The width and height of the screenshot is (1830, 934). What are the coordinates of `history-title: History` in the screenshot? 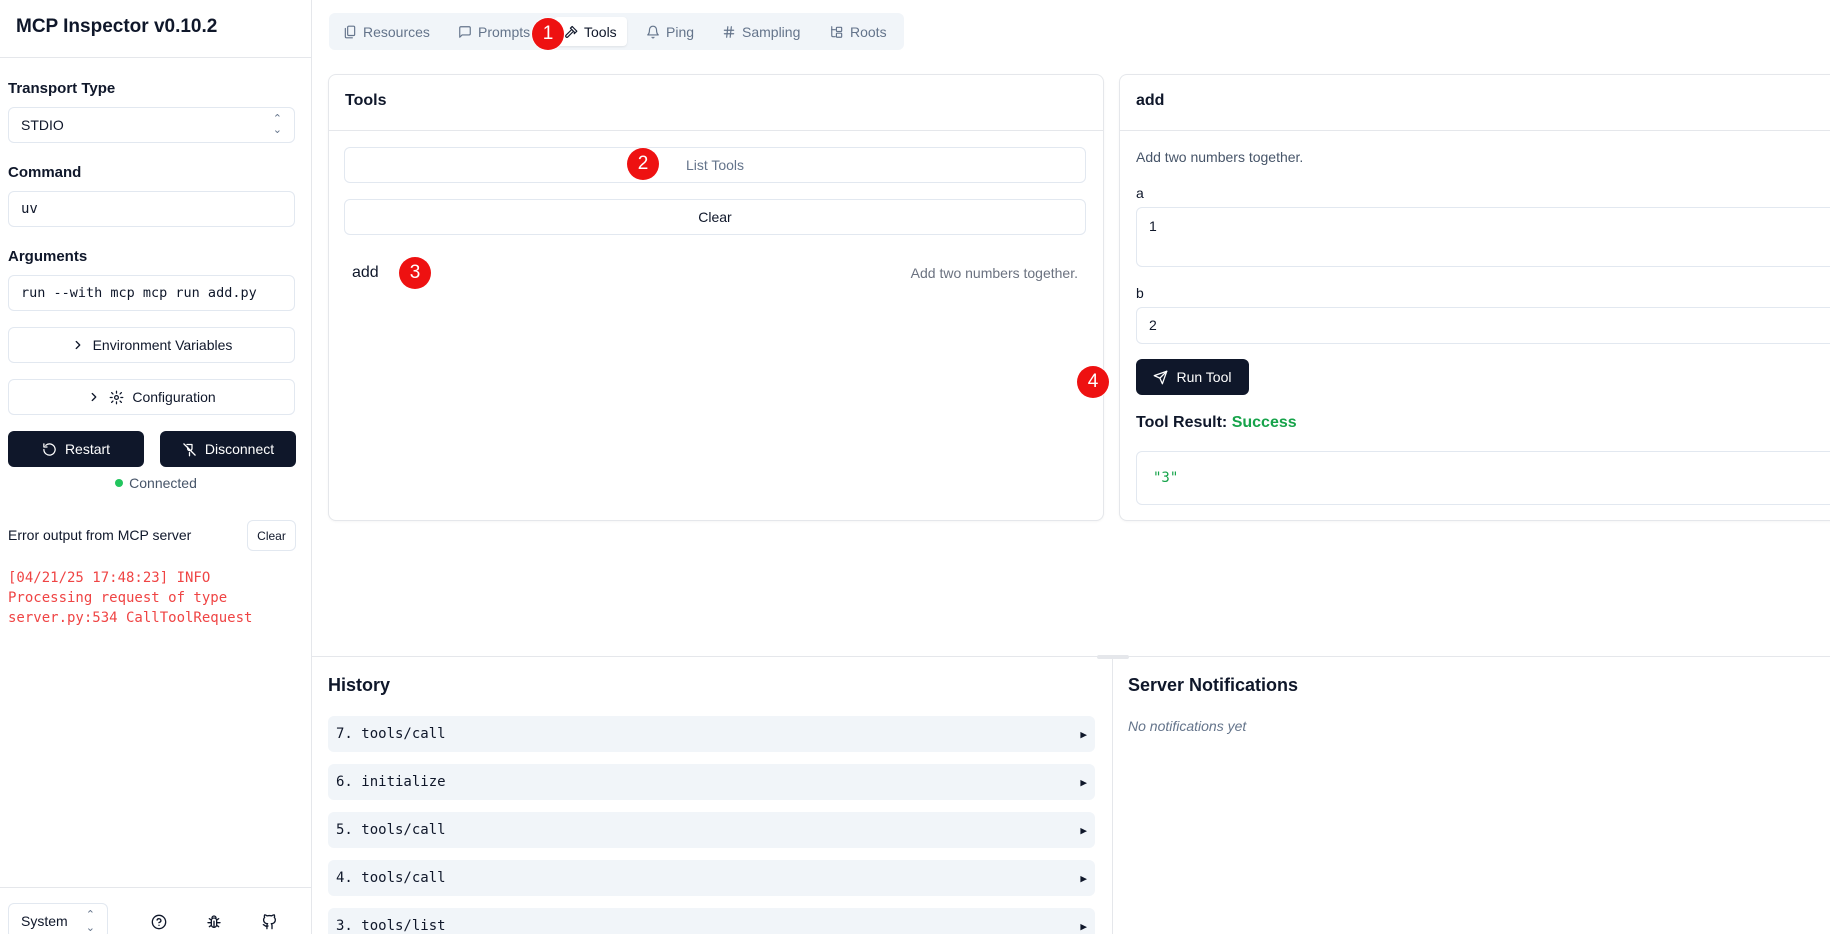 It's located at (359, 685).